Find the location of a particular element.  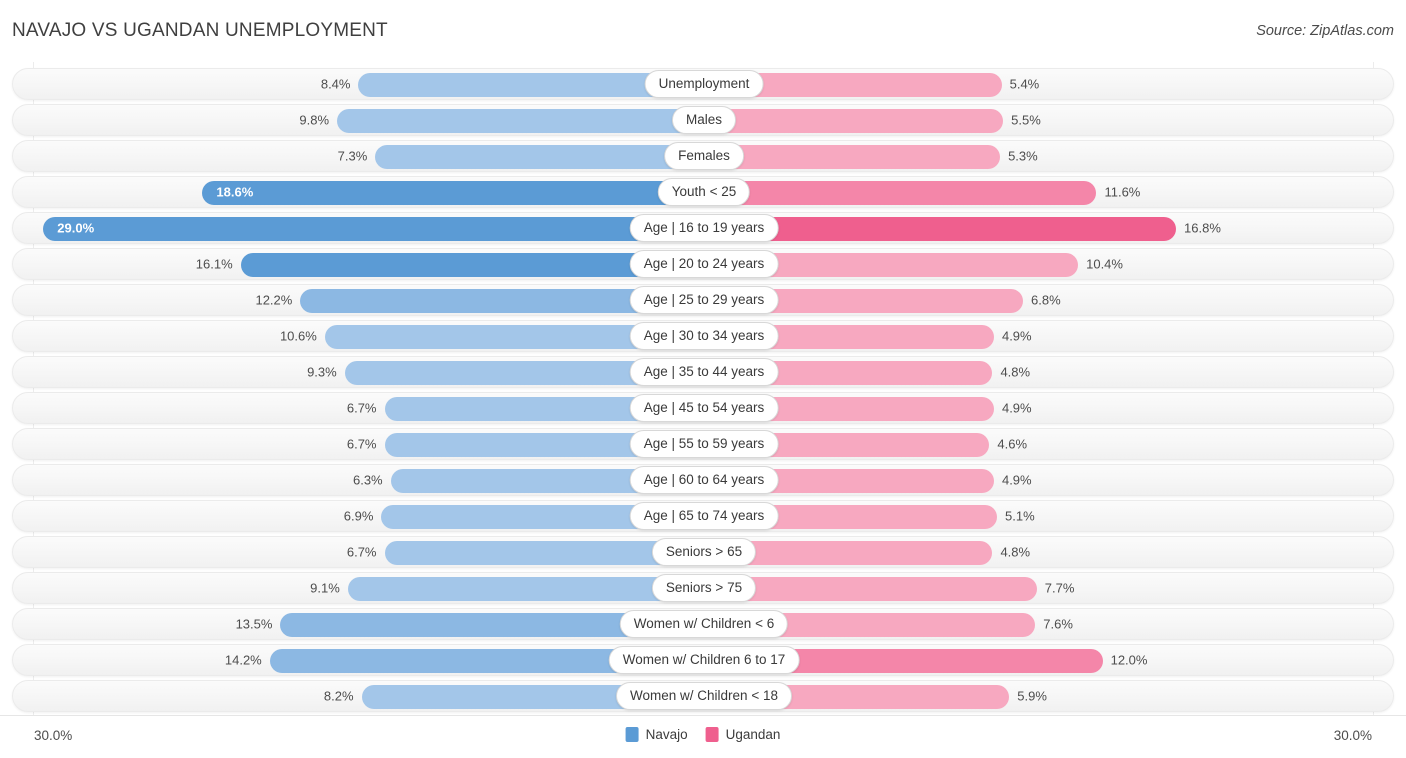

row-category-label: Seniors > 75 is located at coordinates (704, 588).